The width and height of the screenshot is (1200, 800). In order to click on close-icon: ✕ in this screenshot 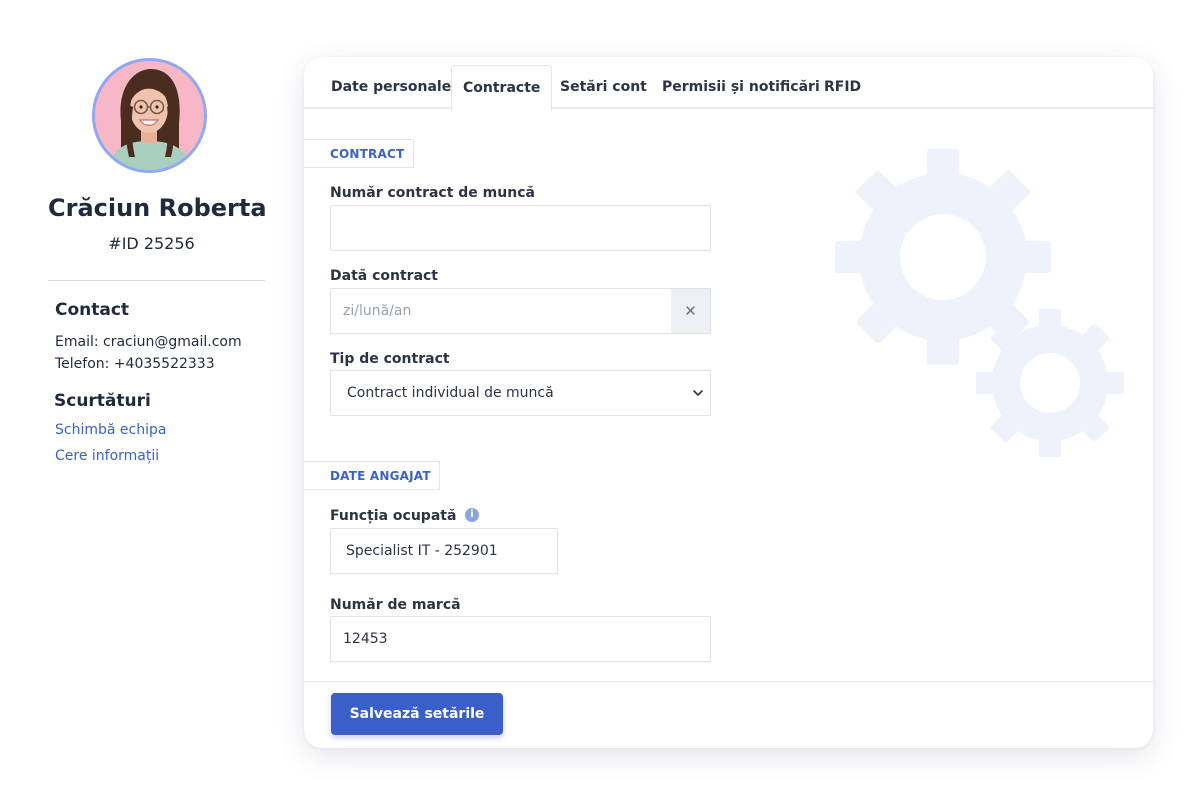, I will do `click(690, 311)`.